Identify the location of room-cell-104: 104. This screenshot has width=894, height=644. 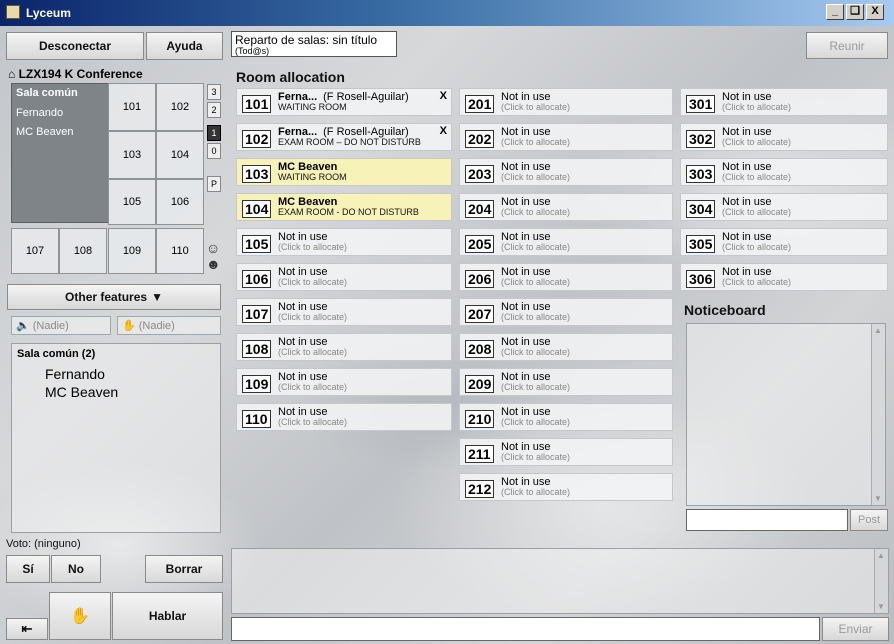
(180, 155).